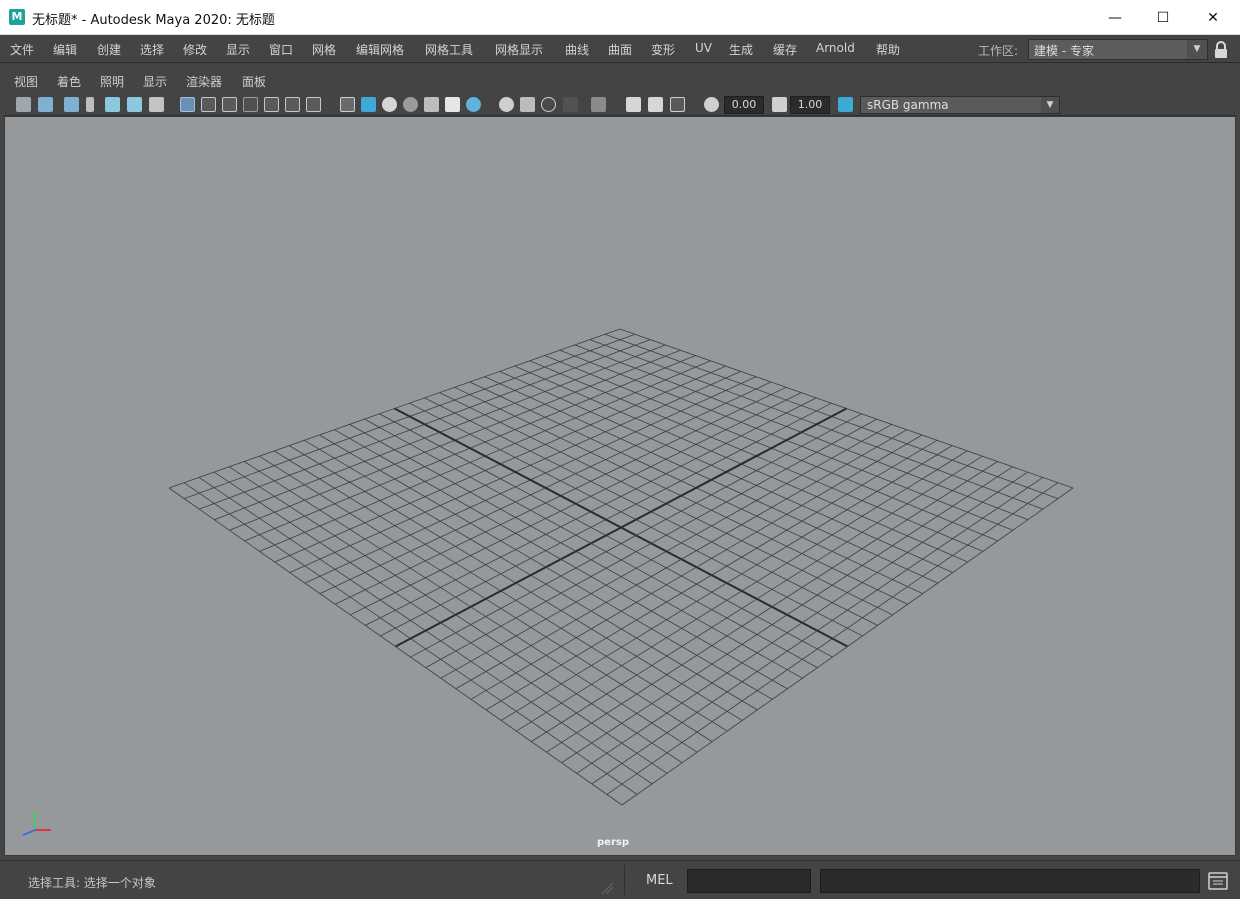 The height and width of the screenshot is (899, 1240). What do you see at coordinates (741, 49) in the screenshot?
I see `menu-generate: 生成` at bounding box center [741, 49].